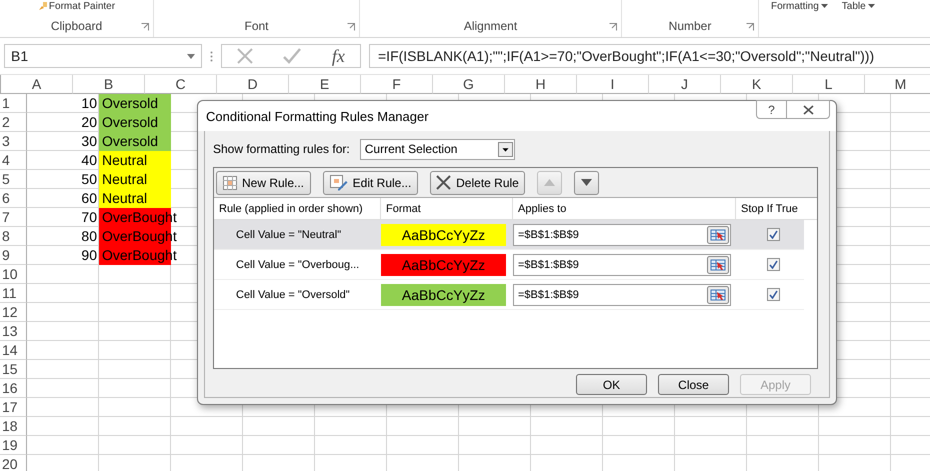 The width and height of the screenshot is (930, 471). I want to click on rule-button: Delete Rule, so click(477, 182).